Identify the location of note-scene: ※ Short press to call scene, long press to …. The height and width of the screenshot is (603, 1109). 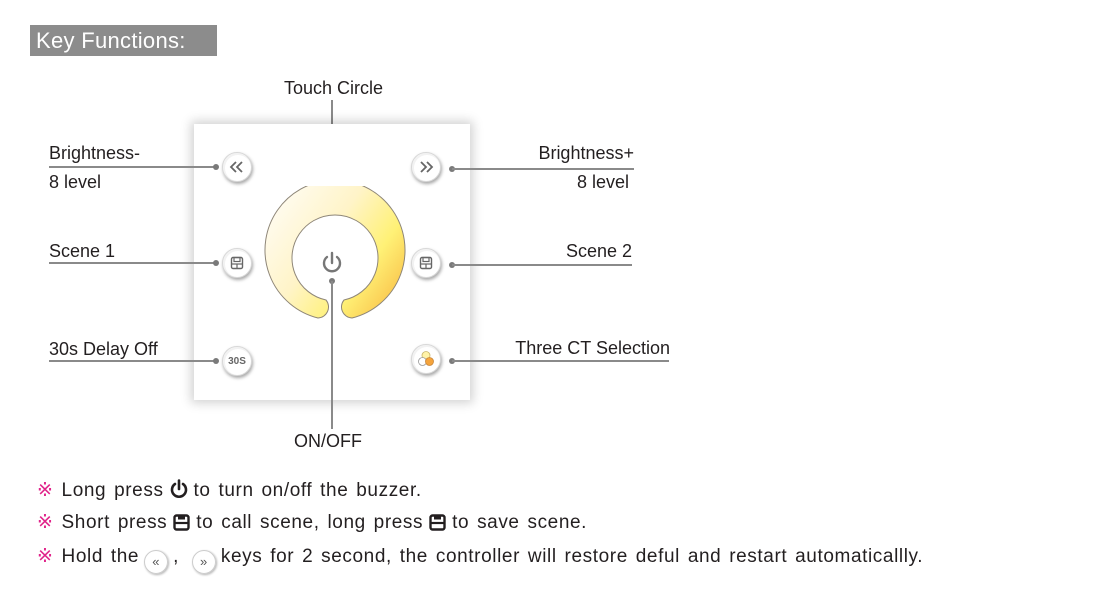
(313, 523).